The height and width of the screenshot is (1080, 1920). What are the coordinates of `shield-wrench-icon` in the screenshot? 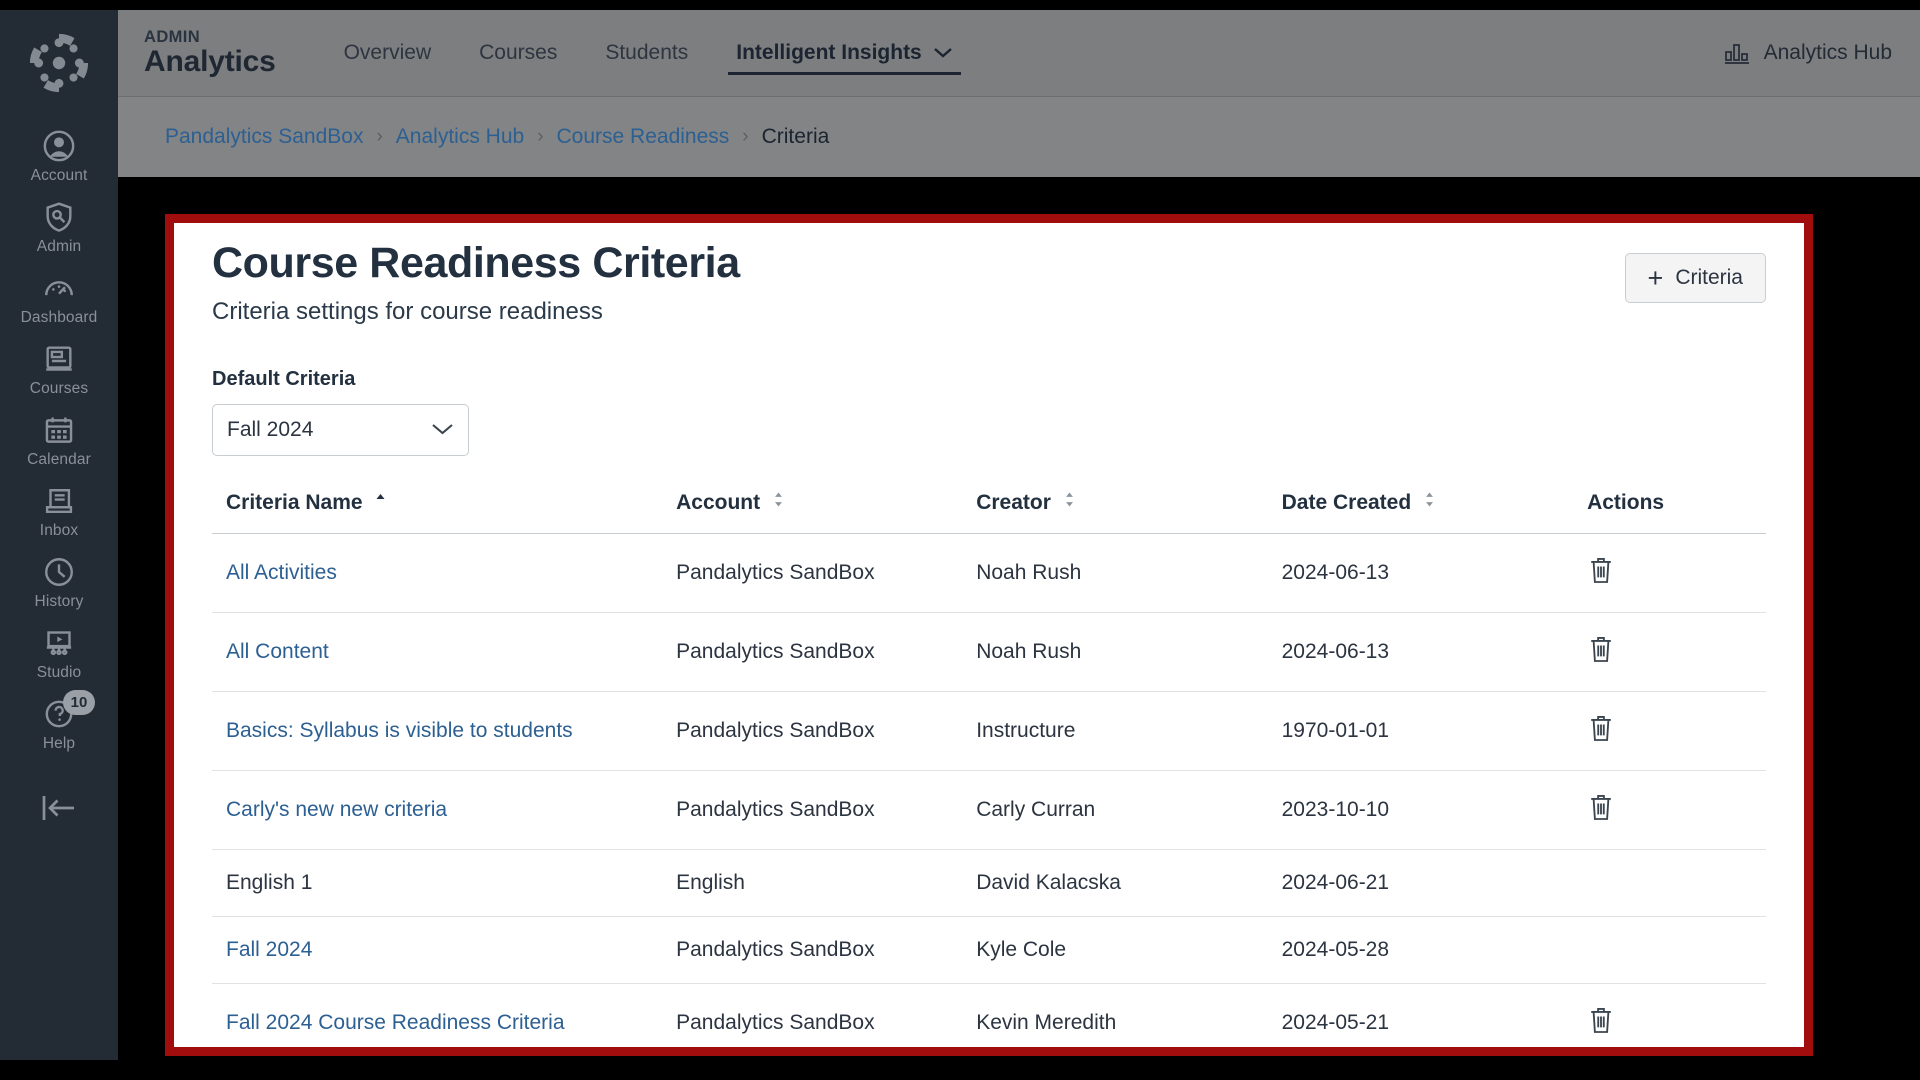 It's located at (59, 217).